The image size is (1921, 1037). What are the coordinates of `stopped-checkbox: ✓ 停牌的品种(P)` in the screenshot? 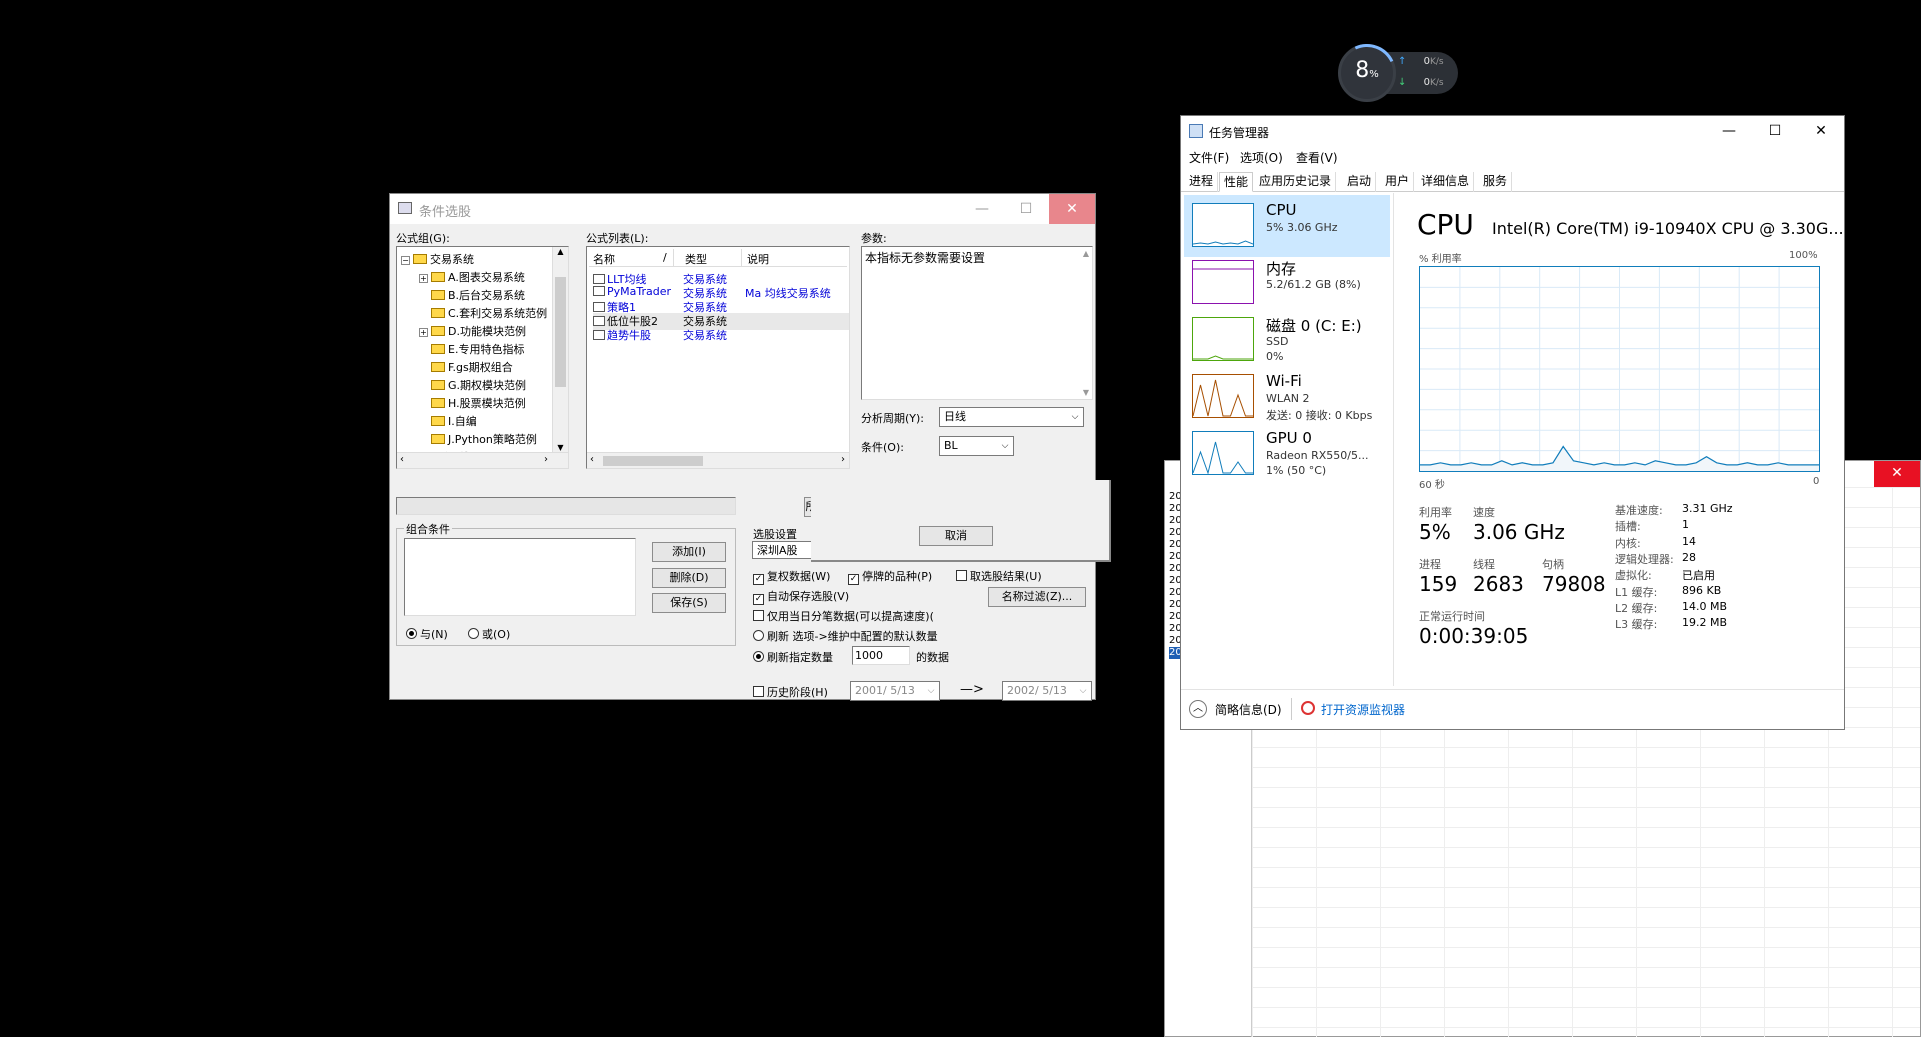 It's located at (890, 576).